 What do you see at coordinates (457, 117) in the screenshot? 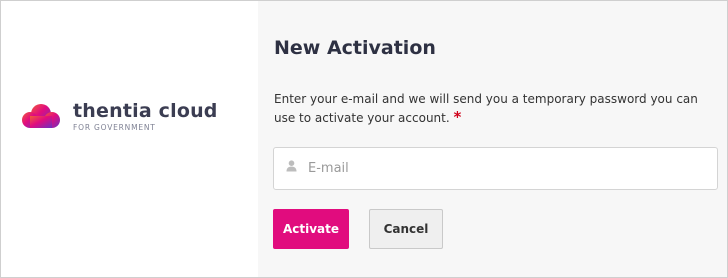
I see `required-asterisk: *` at bounding box center [457, 117].